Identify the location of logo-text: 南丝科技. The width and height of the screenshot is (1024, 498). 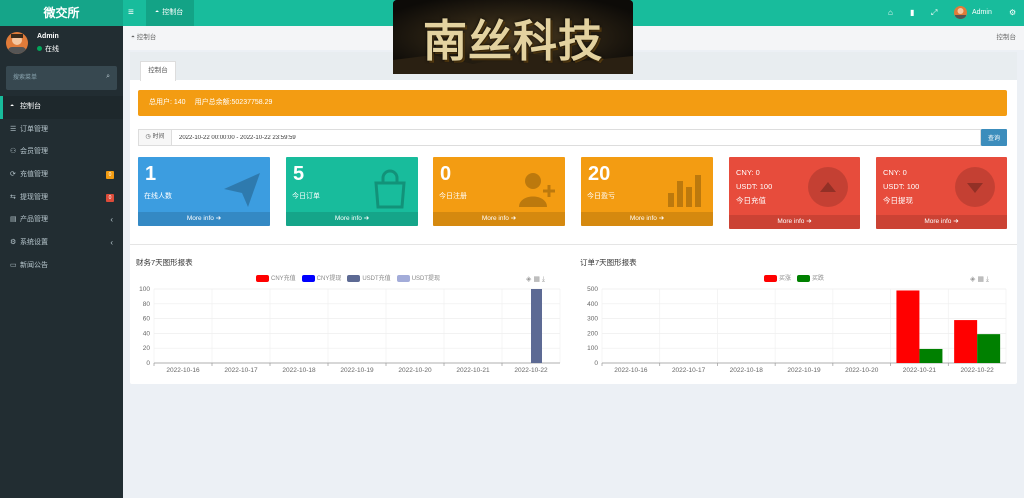
(513, 41).